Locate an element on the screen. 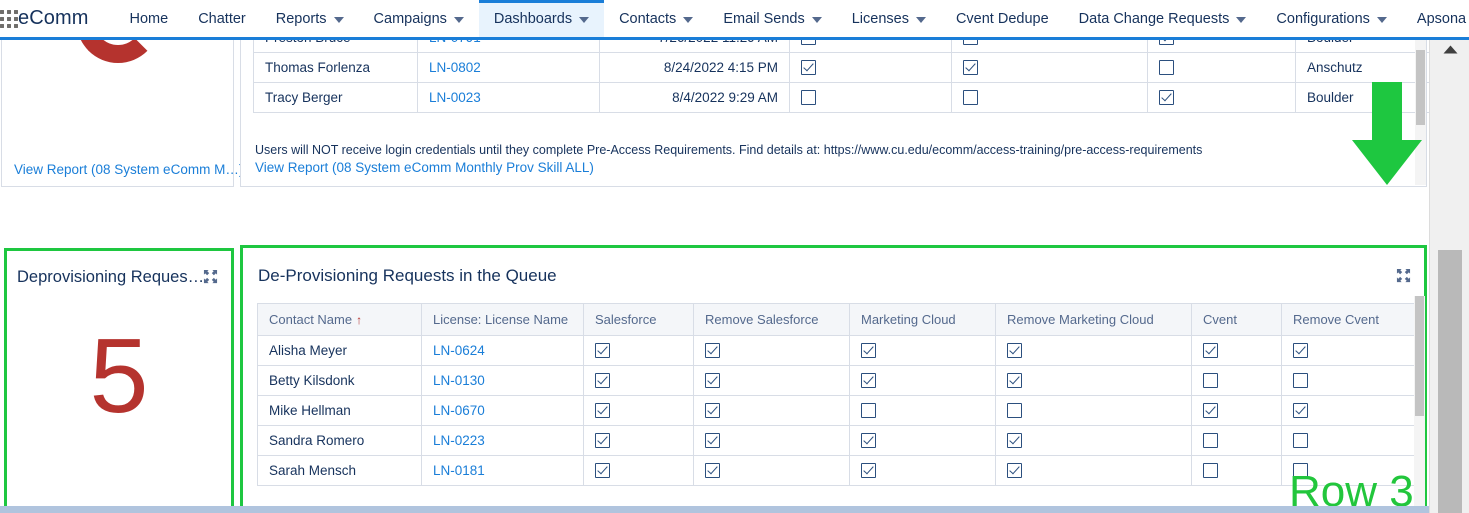 This screenshot has height=513, width=1469. license-link: LN-0023 is located at coordinates (455, 97).